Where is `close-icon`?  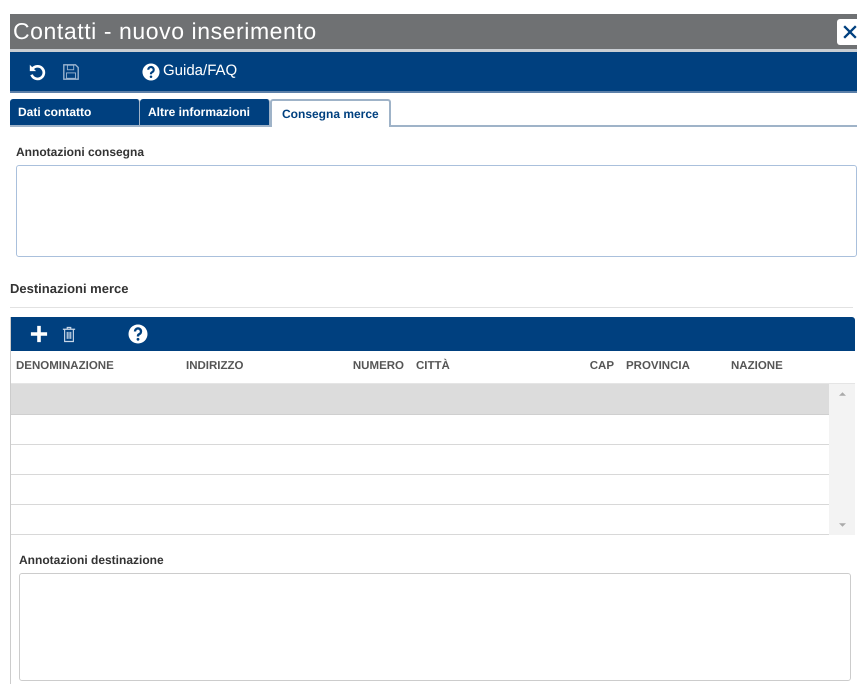 close-icon is located at coordinates (850, 31).